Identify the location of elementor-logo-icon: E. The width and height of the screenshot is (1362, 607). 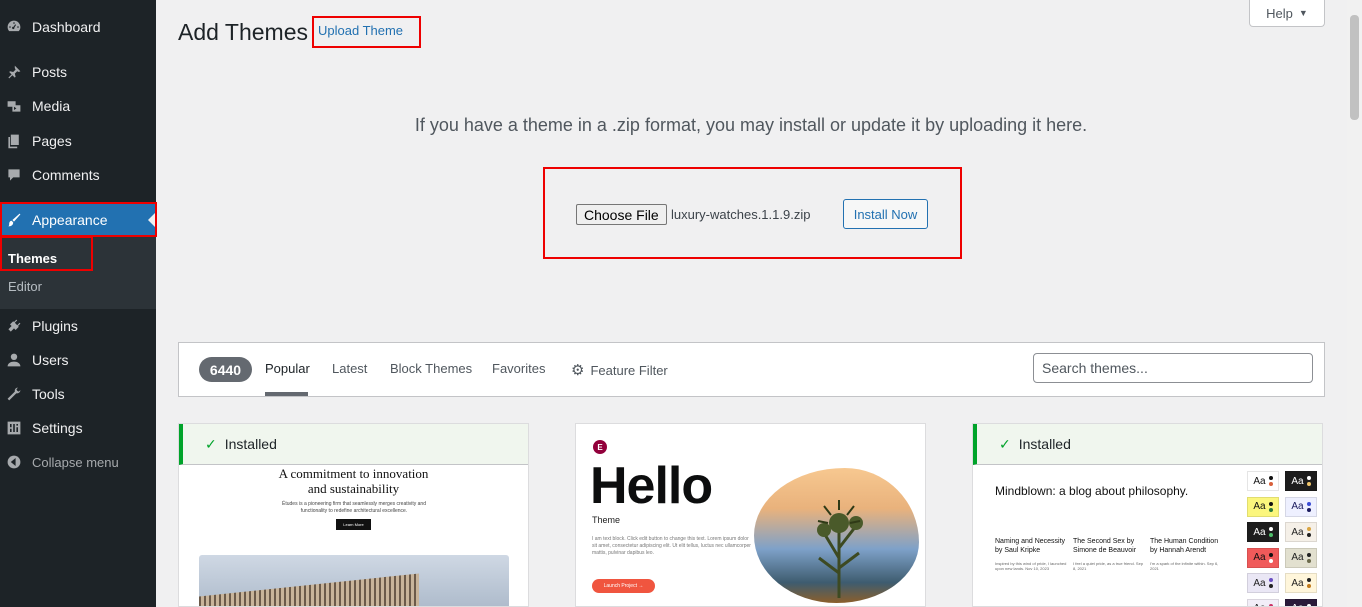
(600, 447).